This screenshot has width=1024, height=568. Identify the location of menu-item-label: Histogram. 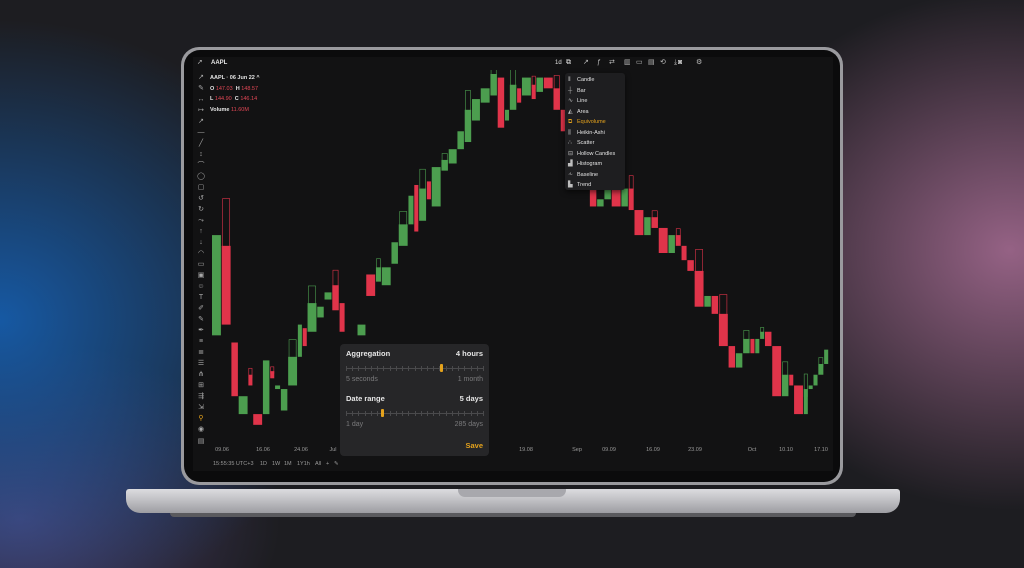
(590, 164).